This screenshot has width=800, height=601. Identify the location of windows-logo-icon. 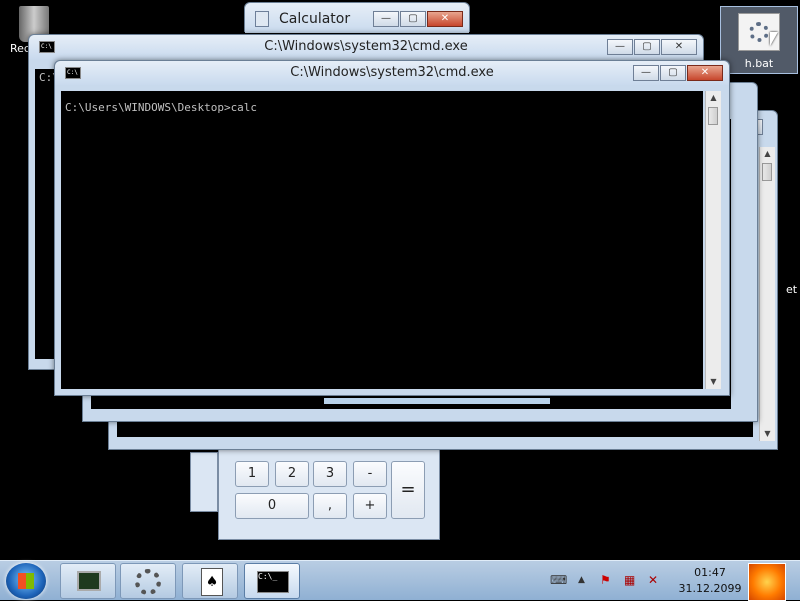
(26, 581).